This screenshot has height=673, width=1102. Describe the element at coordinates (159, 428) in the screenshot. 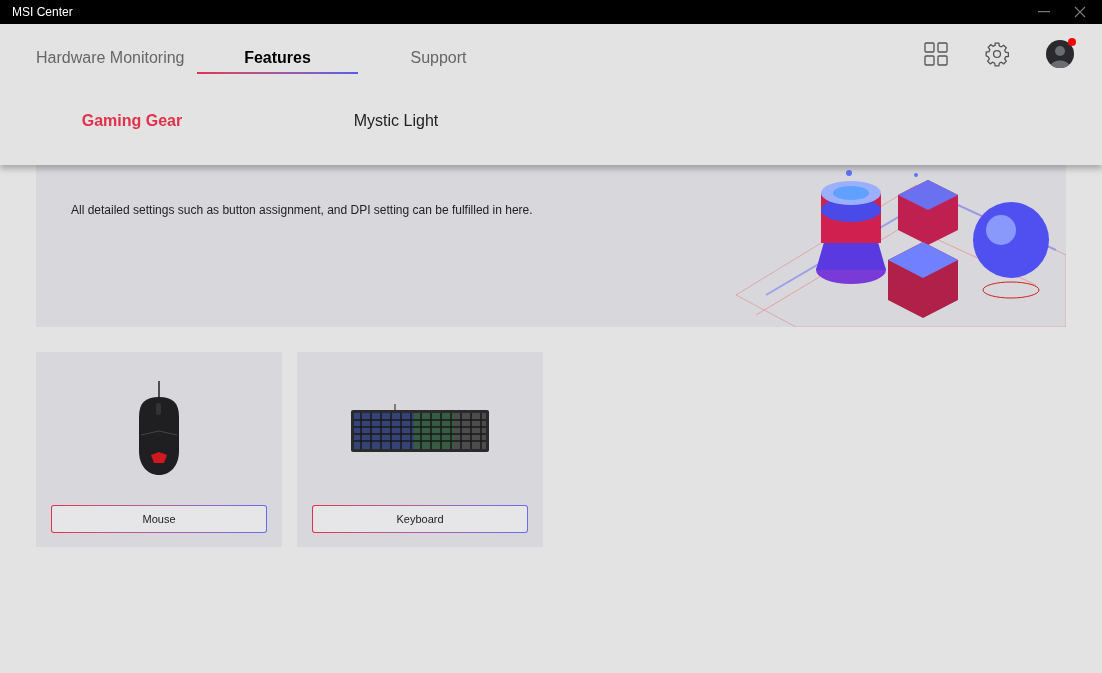

I see `mouse-icon` at that location.